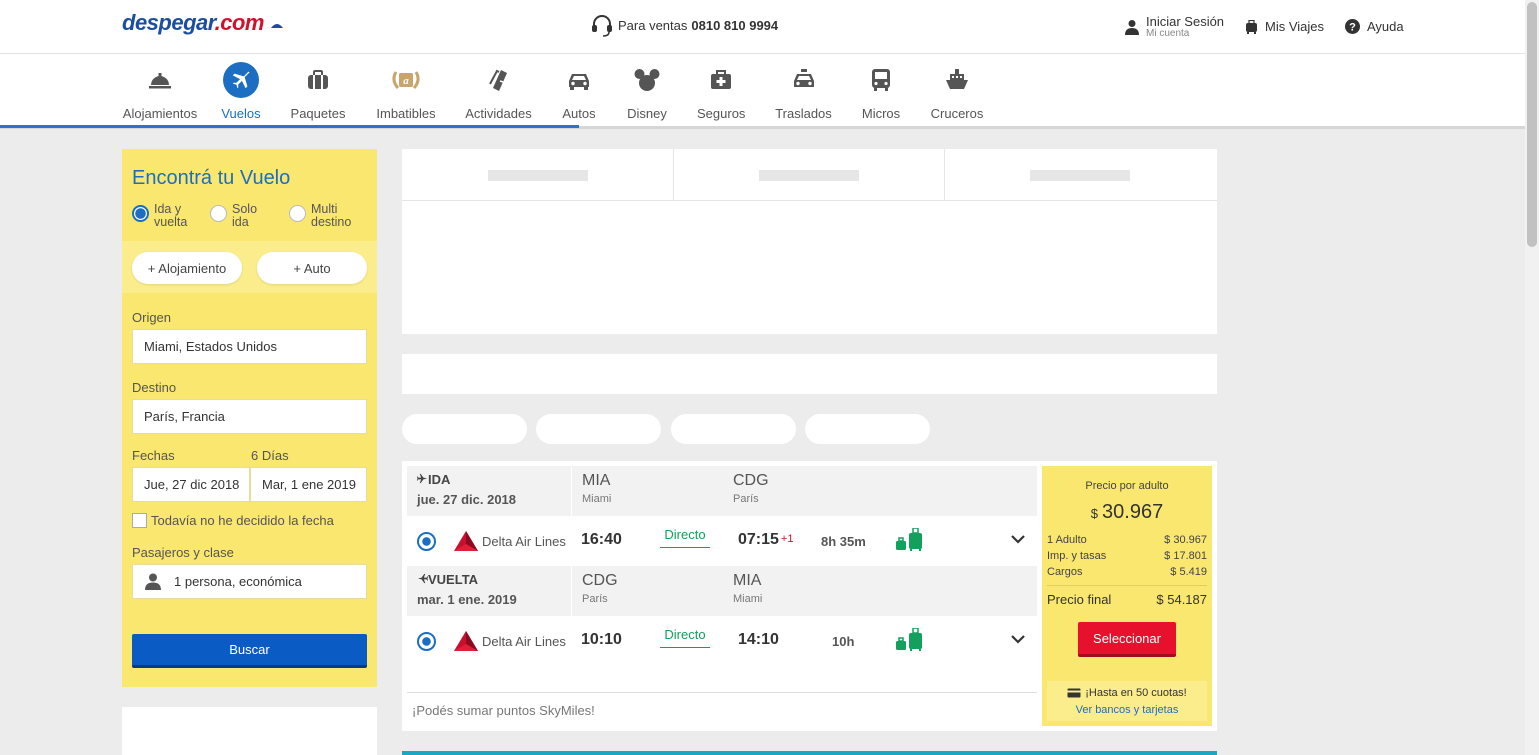 The width and height of the screenshot is (1539, 755). What do you see at coordinates (312, 268) in the screenshot?
I see `add-car-button: + Auto` at bounding box center [312, 268].